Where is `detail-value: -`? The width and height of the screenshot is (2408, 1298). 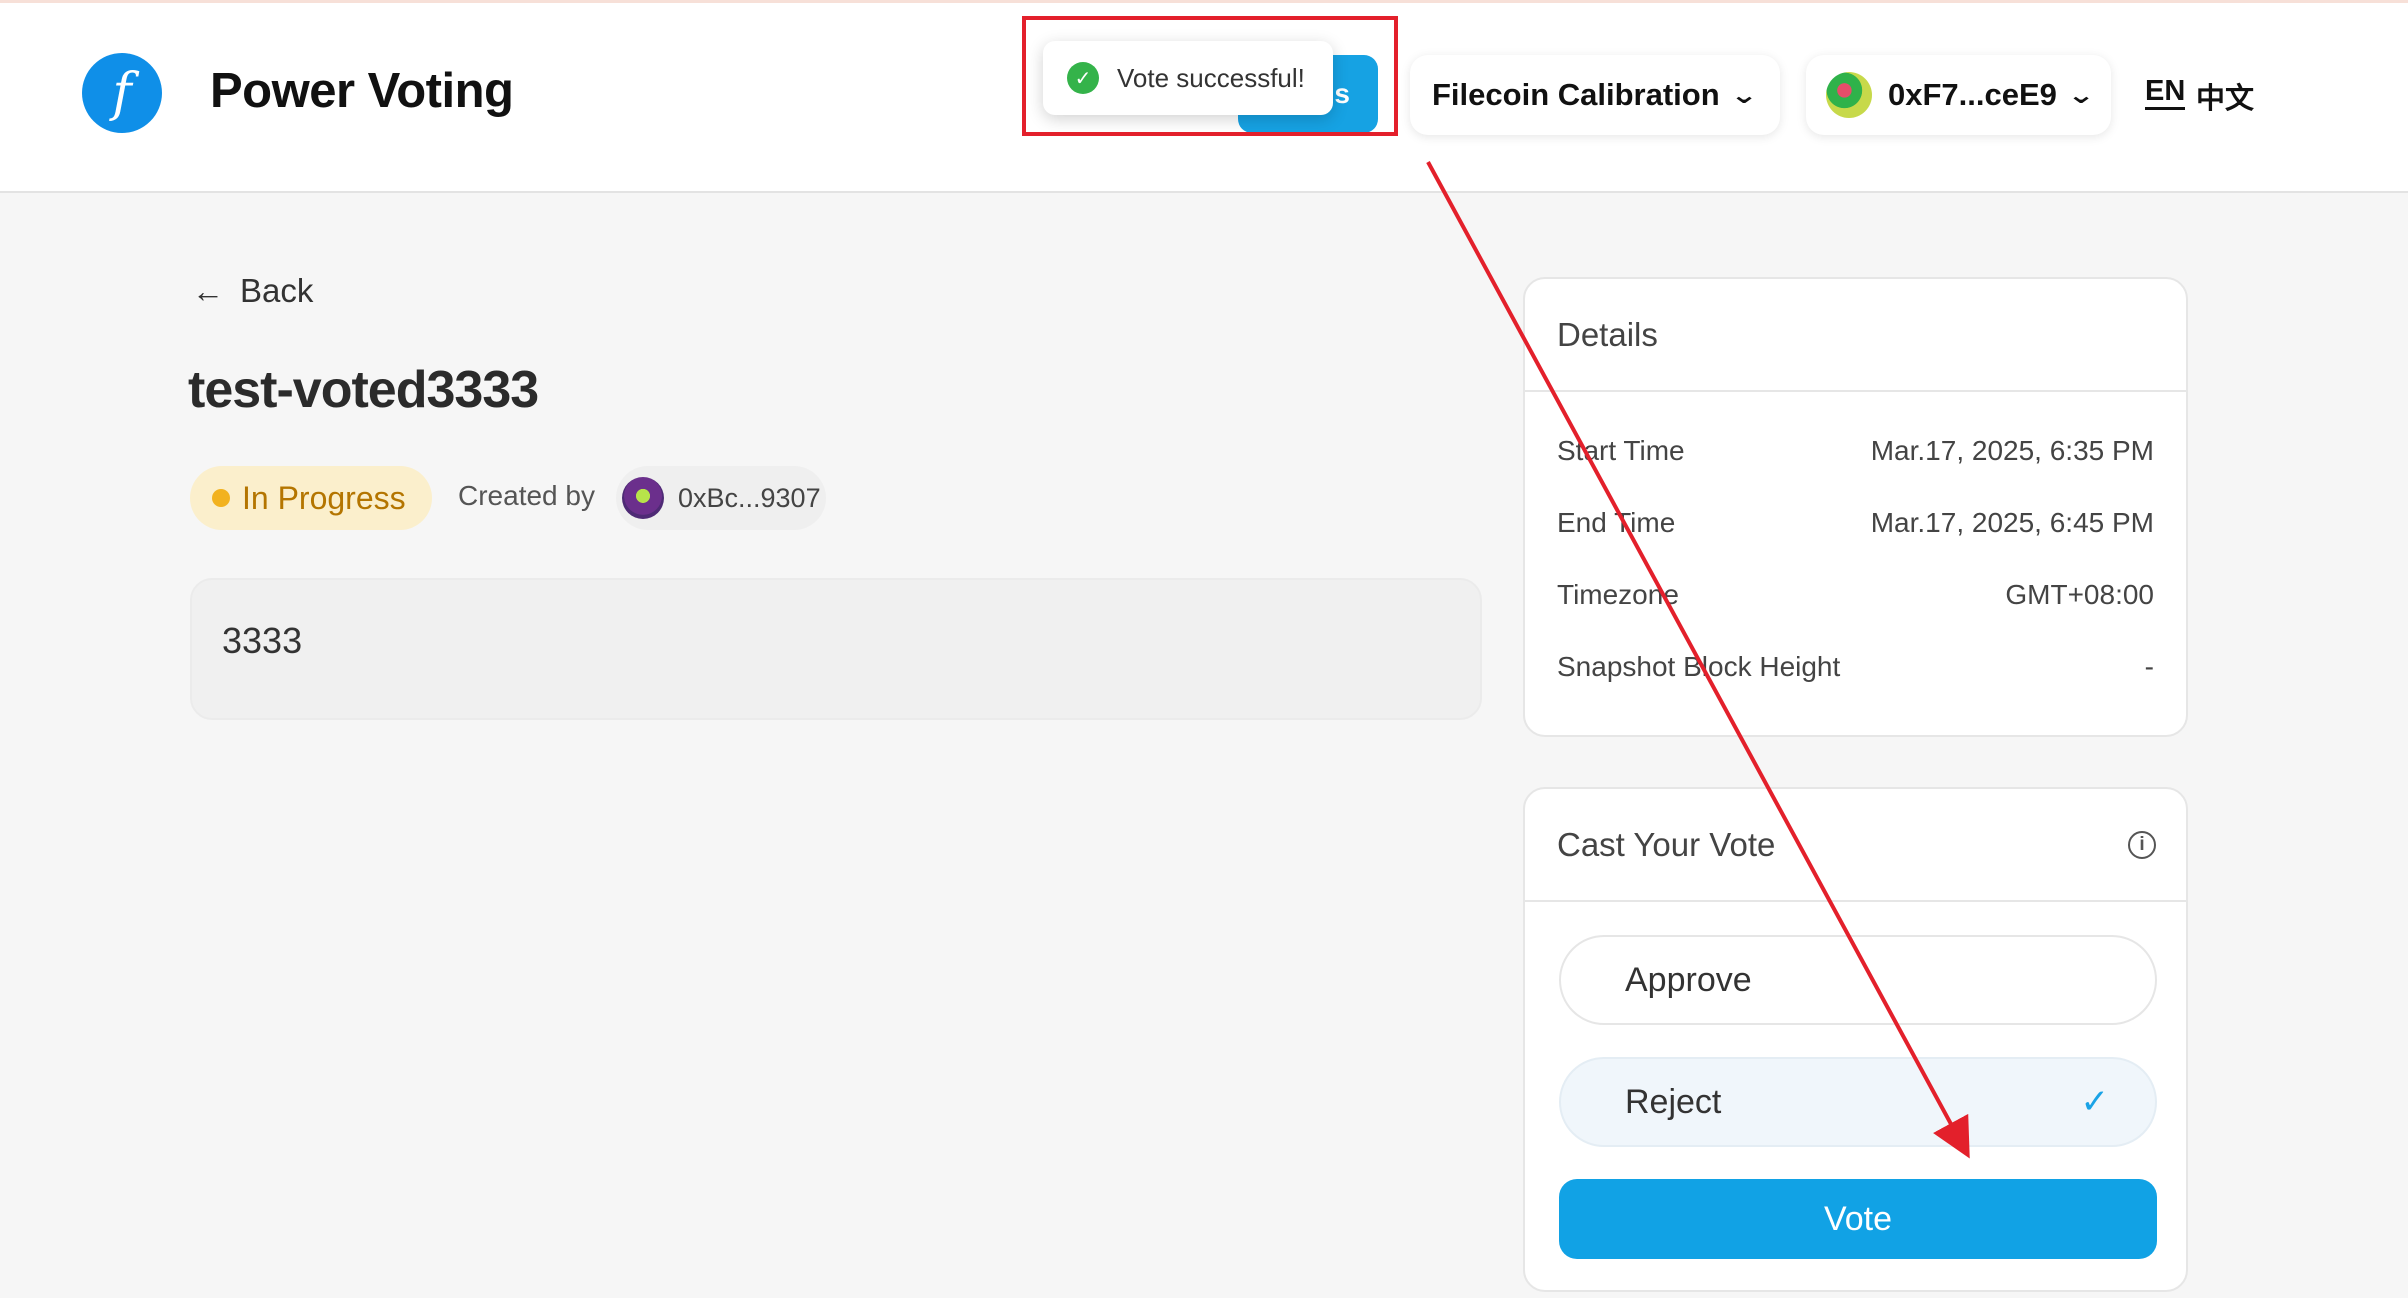 detail-value: - is located at coordinates (2149, 666).